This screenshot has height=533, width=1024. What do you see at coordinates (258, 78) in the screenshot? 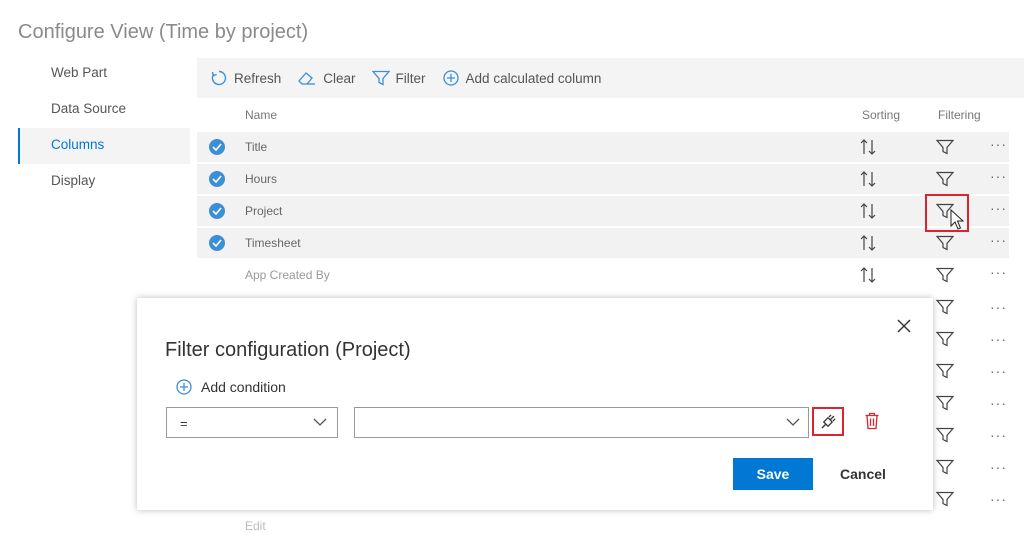
I see `refresh-label: Refresh` at bounding box center [258, 78].